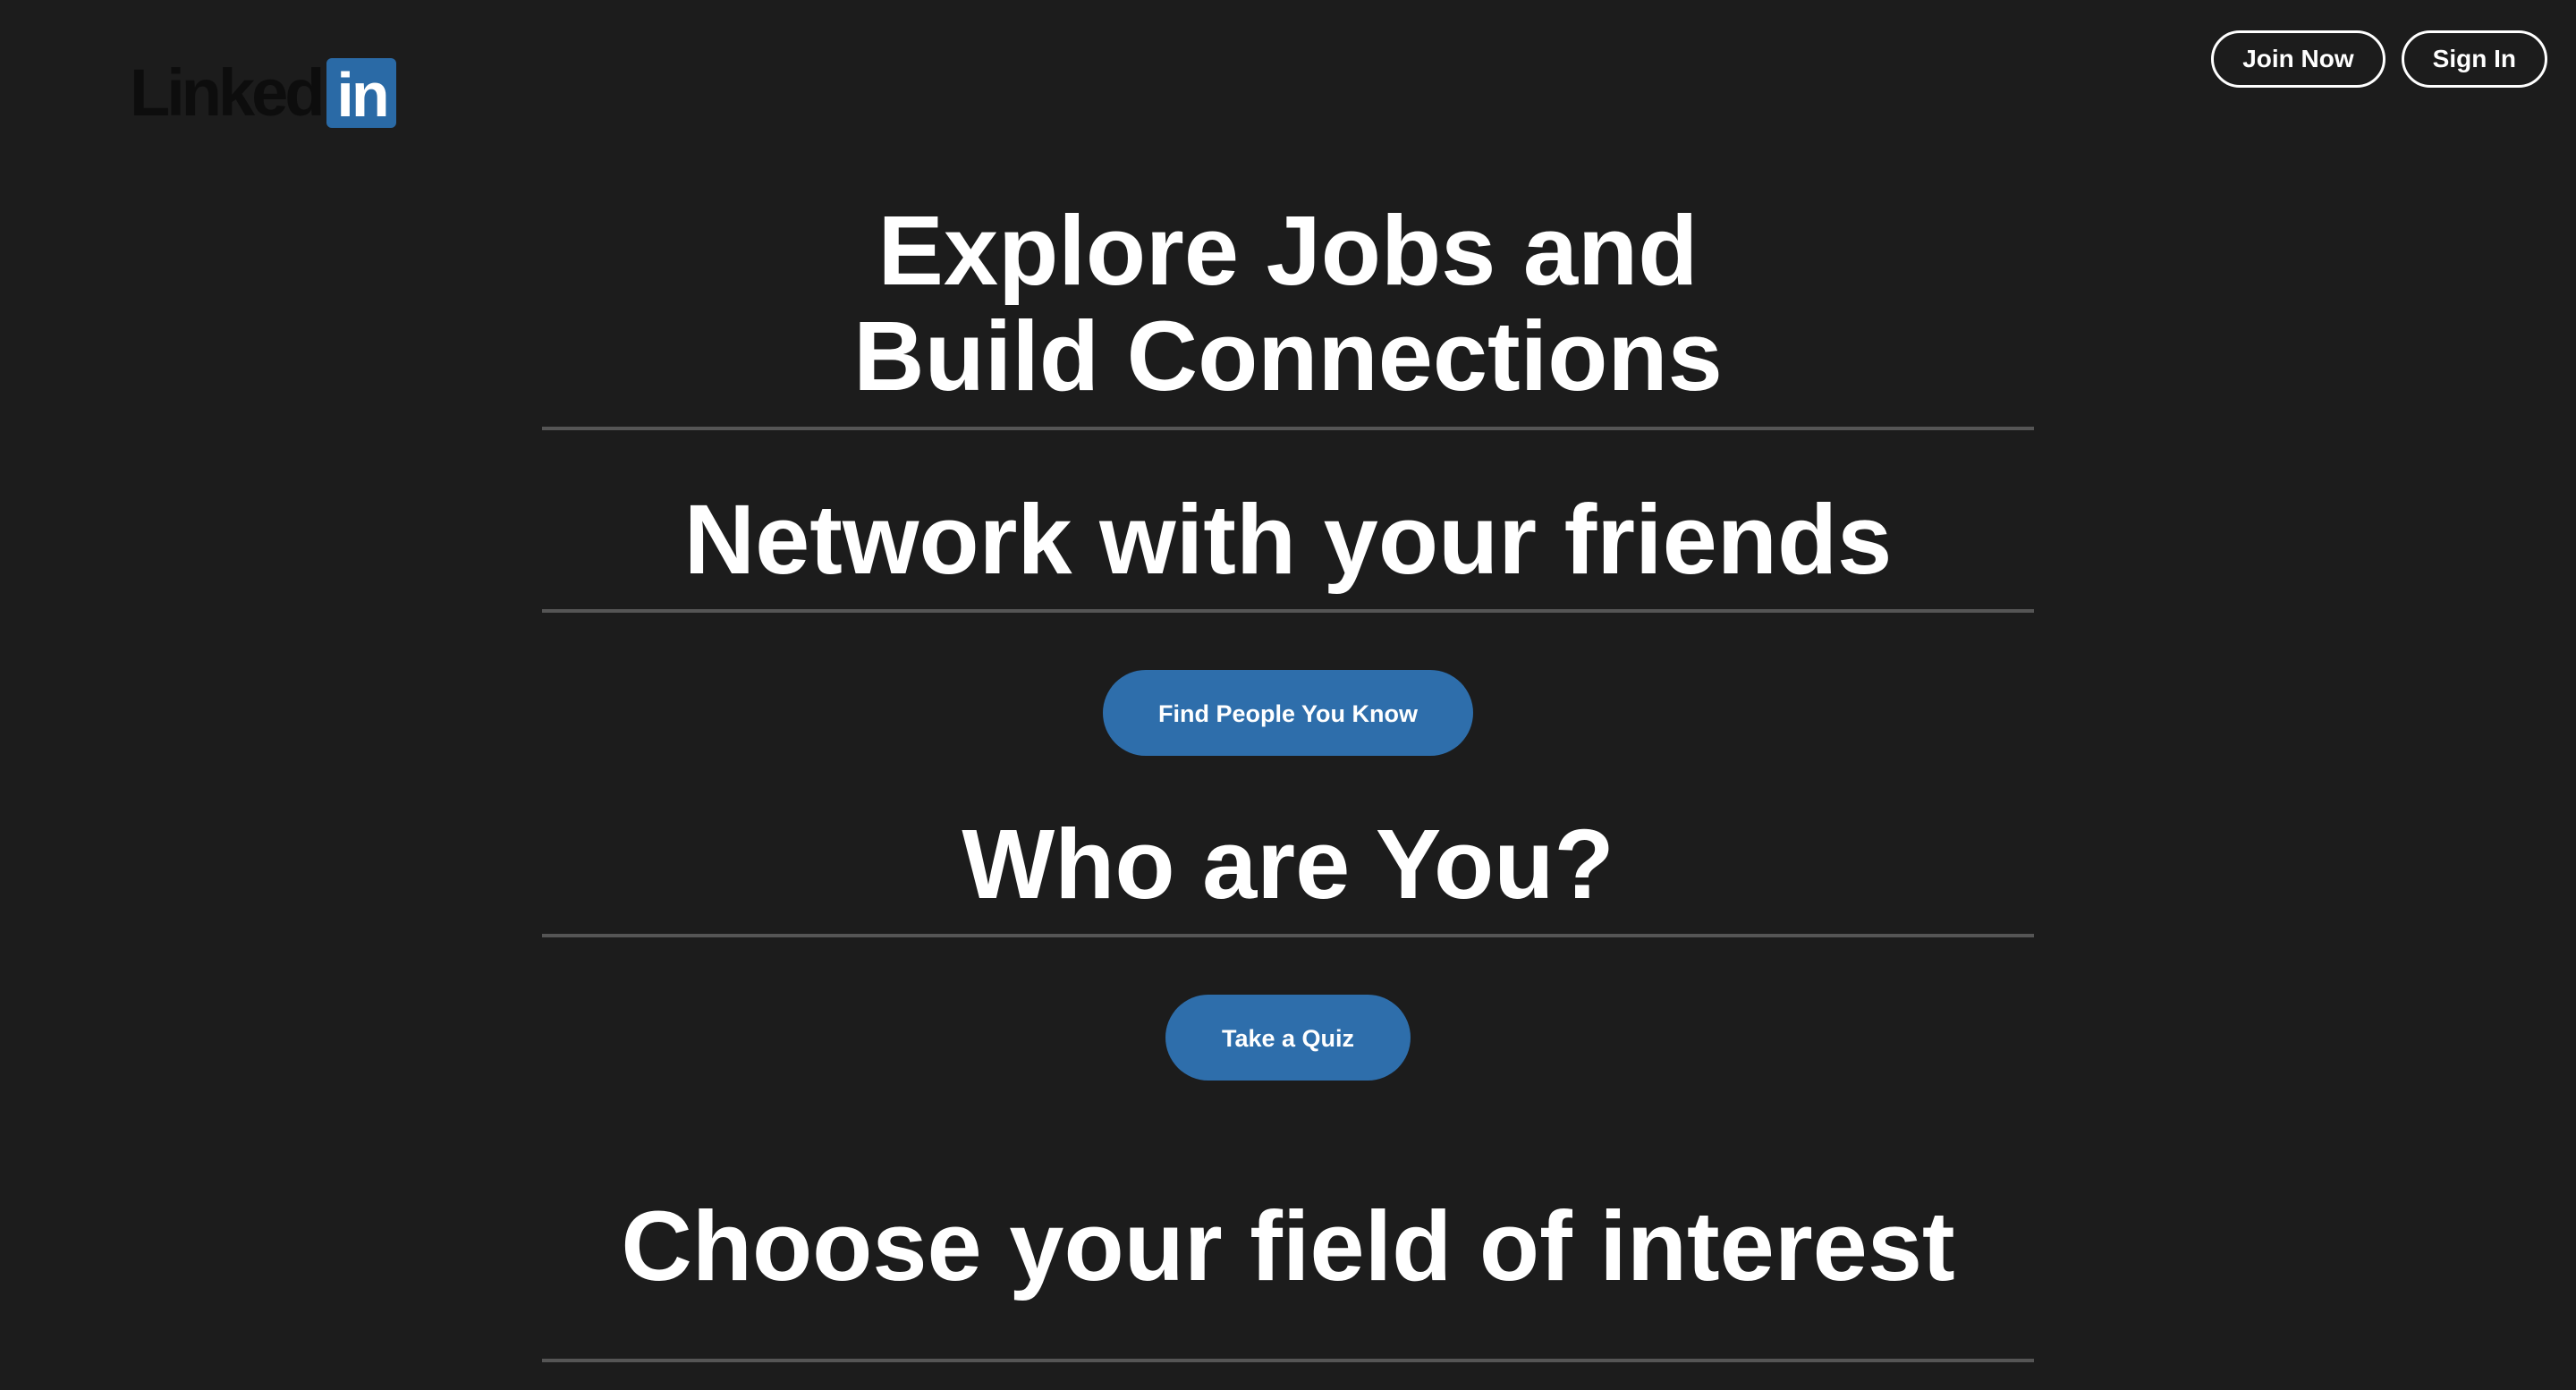 This screenshot has height=1390, width=2576. What do you see at coordinates (2474, 59) in the screenshot?
I see `sign-in-button: Sign In` at bounding box center [2474, 59].